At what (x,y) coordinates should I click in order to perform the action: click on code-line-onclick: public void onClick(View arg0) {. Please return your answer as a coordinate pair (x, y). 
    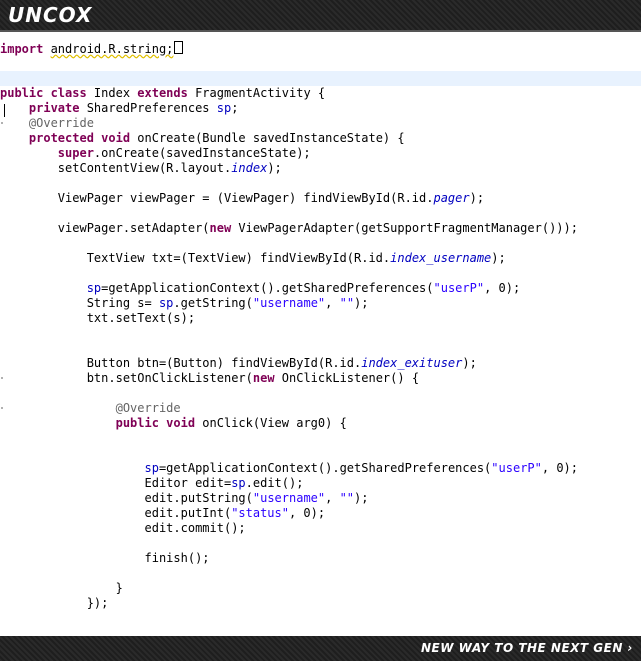
    Looking at the image, I should click on (173, 423).